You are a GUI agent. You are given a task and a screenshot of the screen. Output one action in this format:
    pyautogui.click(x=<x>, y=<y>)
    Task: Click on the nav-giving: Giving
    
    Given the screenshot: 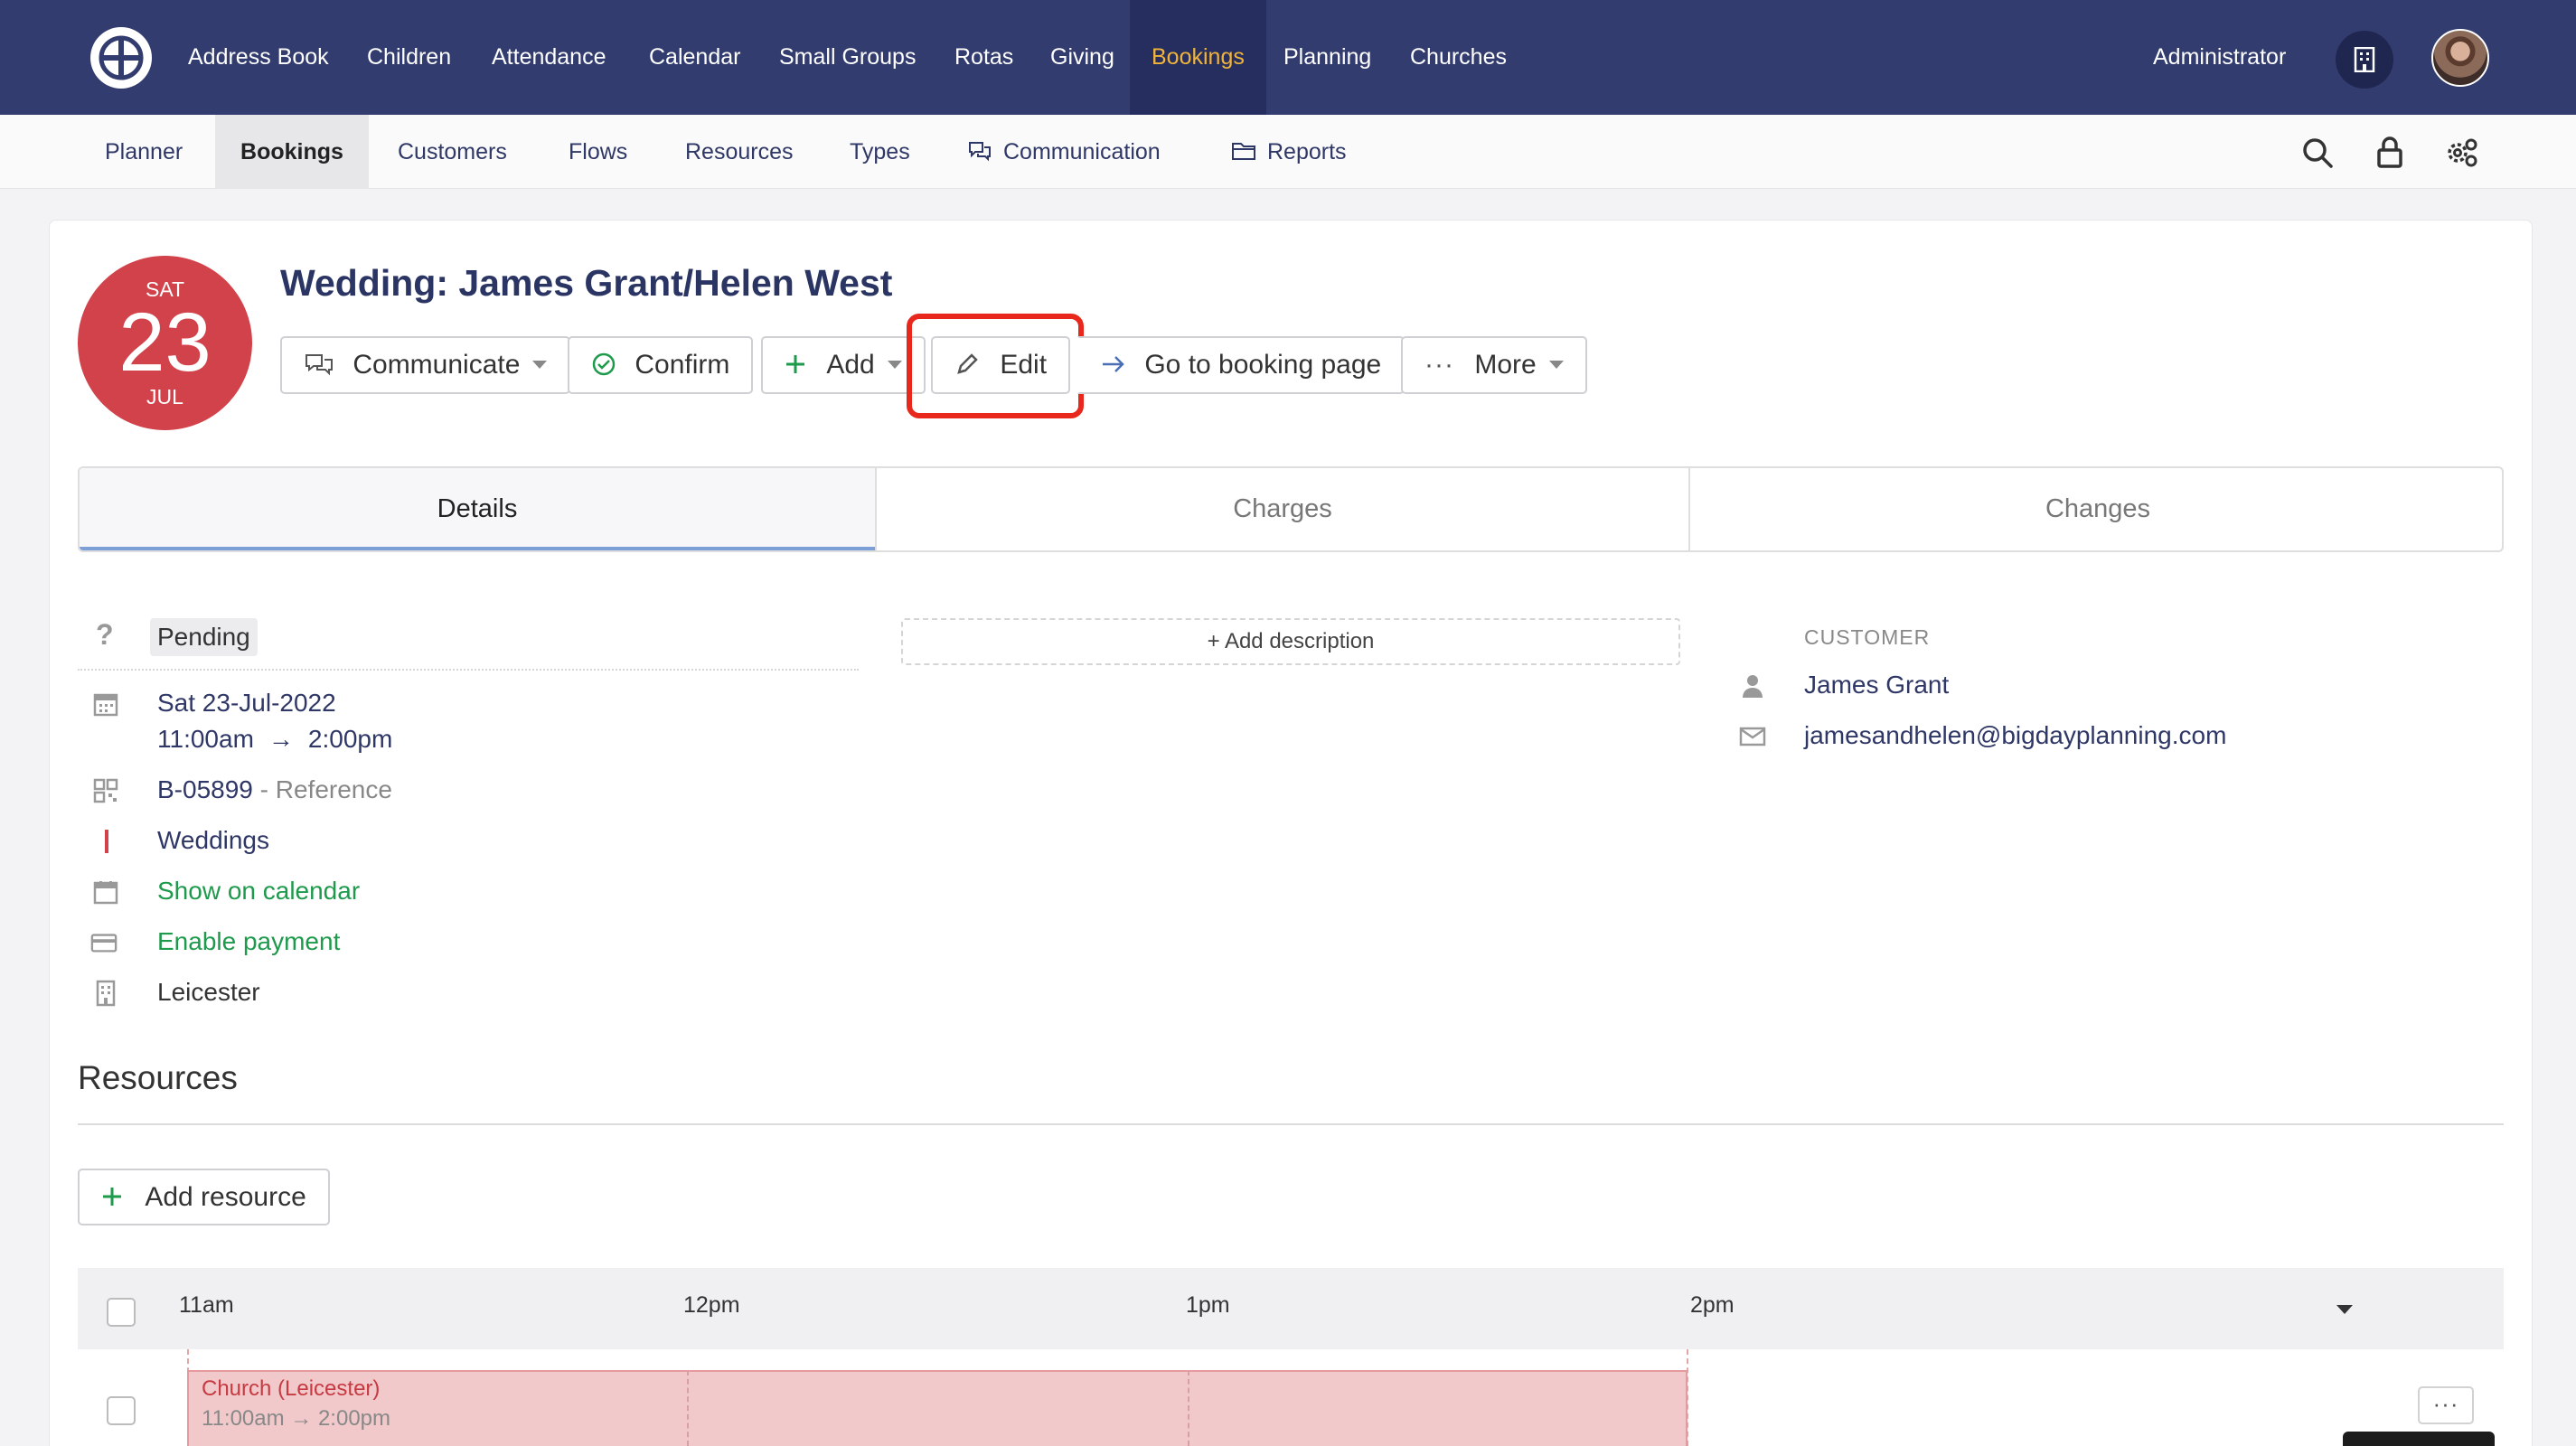 What is the action you would take?
    pyautogui.click(x=1082, y=58)
    